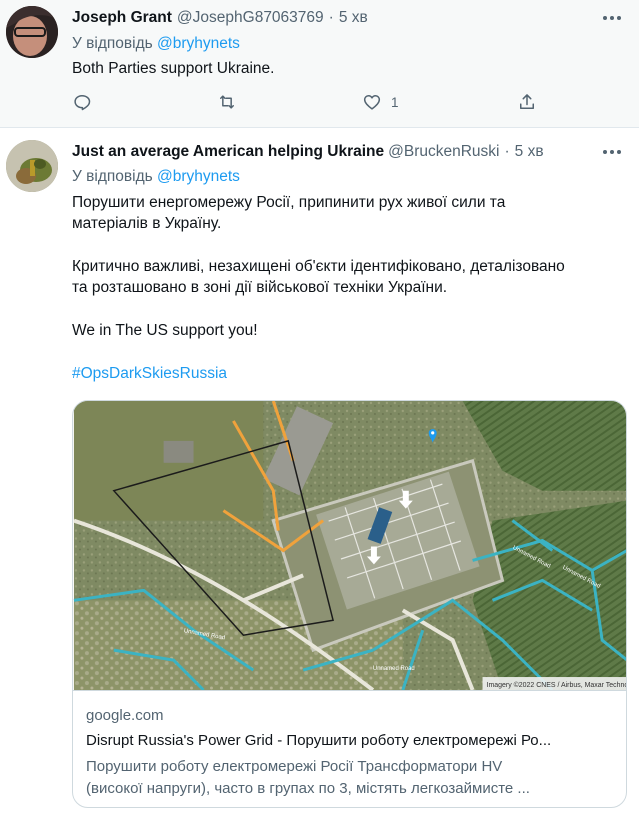 Image resolution: width=639 pixels, height=823 pixels. What do you see at coordinates (165, 330) in the screenshot?
I see `tweet-text-line: We in The US support you!` at bounding box center [165, 330].